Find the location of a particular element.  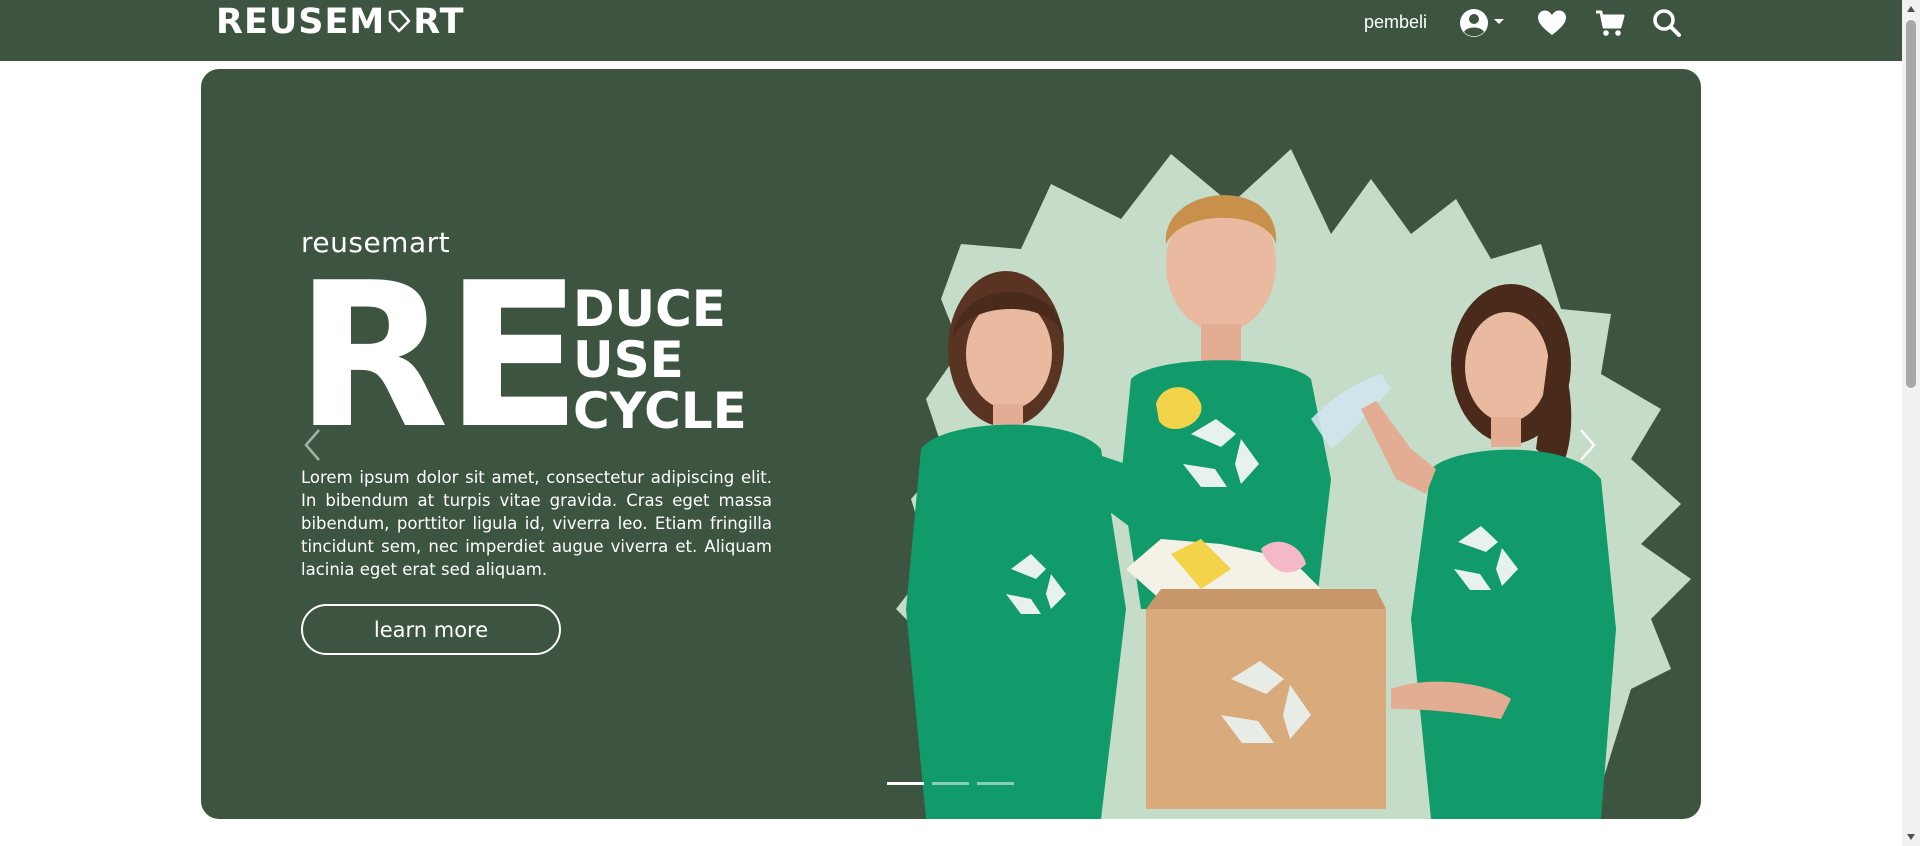

wishlist-button is located at coordinates (1552, 23).